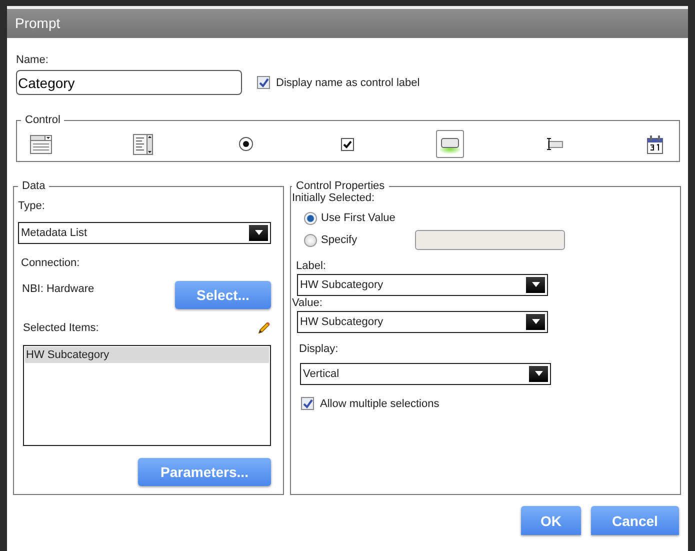 This screenshot has width=695, height=551. Describe the element at coordinates (490, 240) in the screenshot. I see `specify-field` at that location.